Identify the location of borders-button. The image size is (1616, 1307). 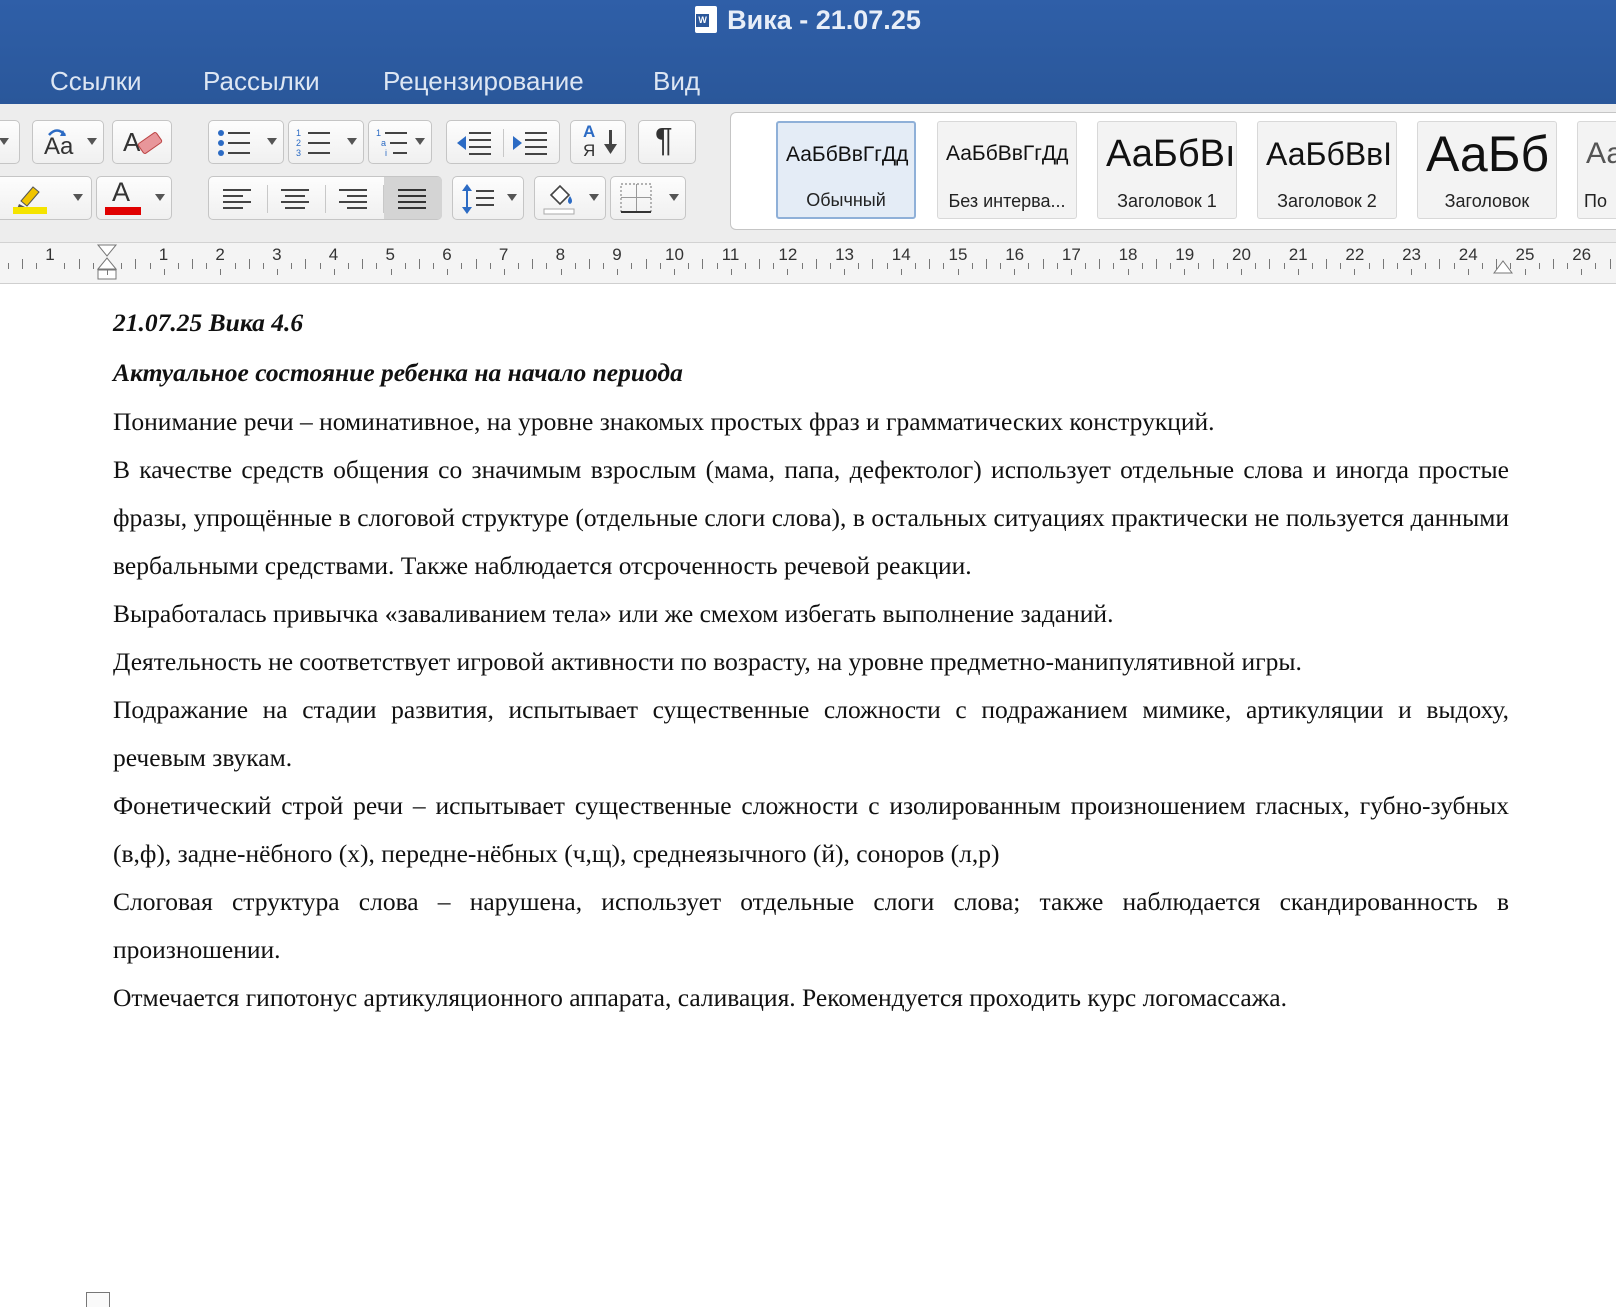
(648, 198).